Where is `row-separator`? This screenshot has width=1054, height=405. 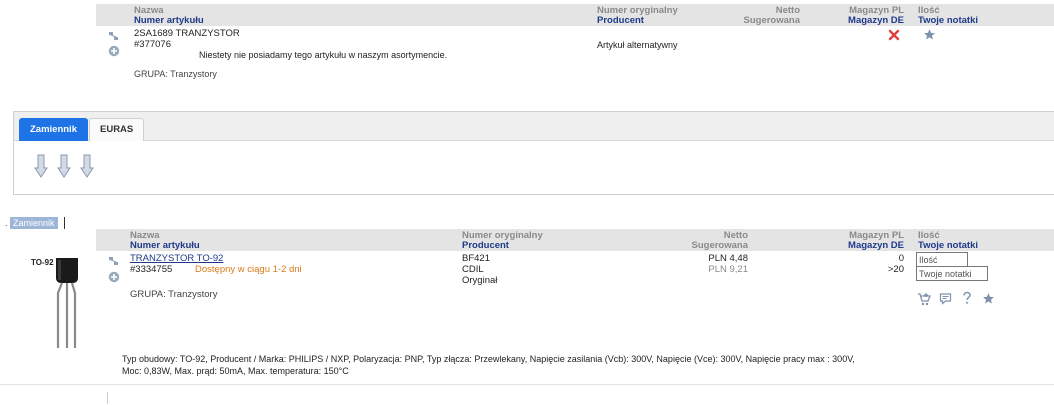
row-separator is located at coordinates (527, 384).